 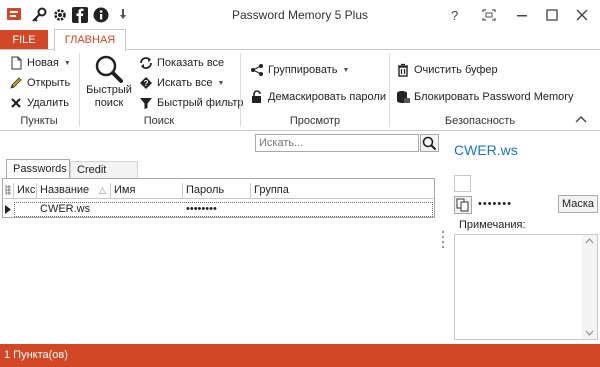 What do you see at coordinates (101, 15) in the screenshot?
I see `info-icon` at bounding box center [101, 15].